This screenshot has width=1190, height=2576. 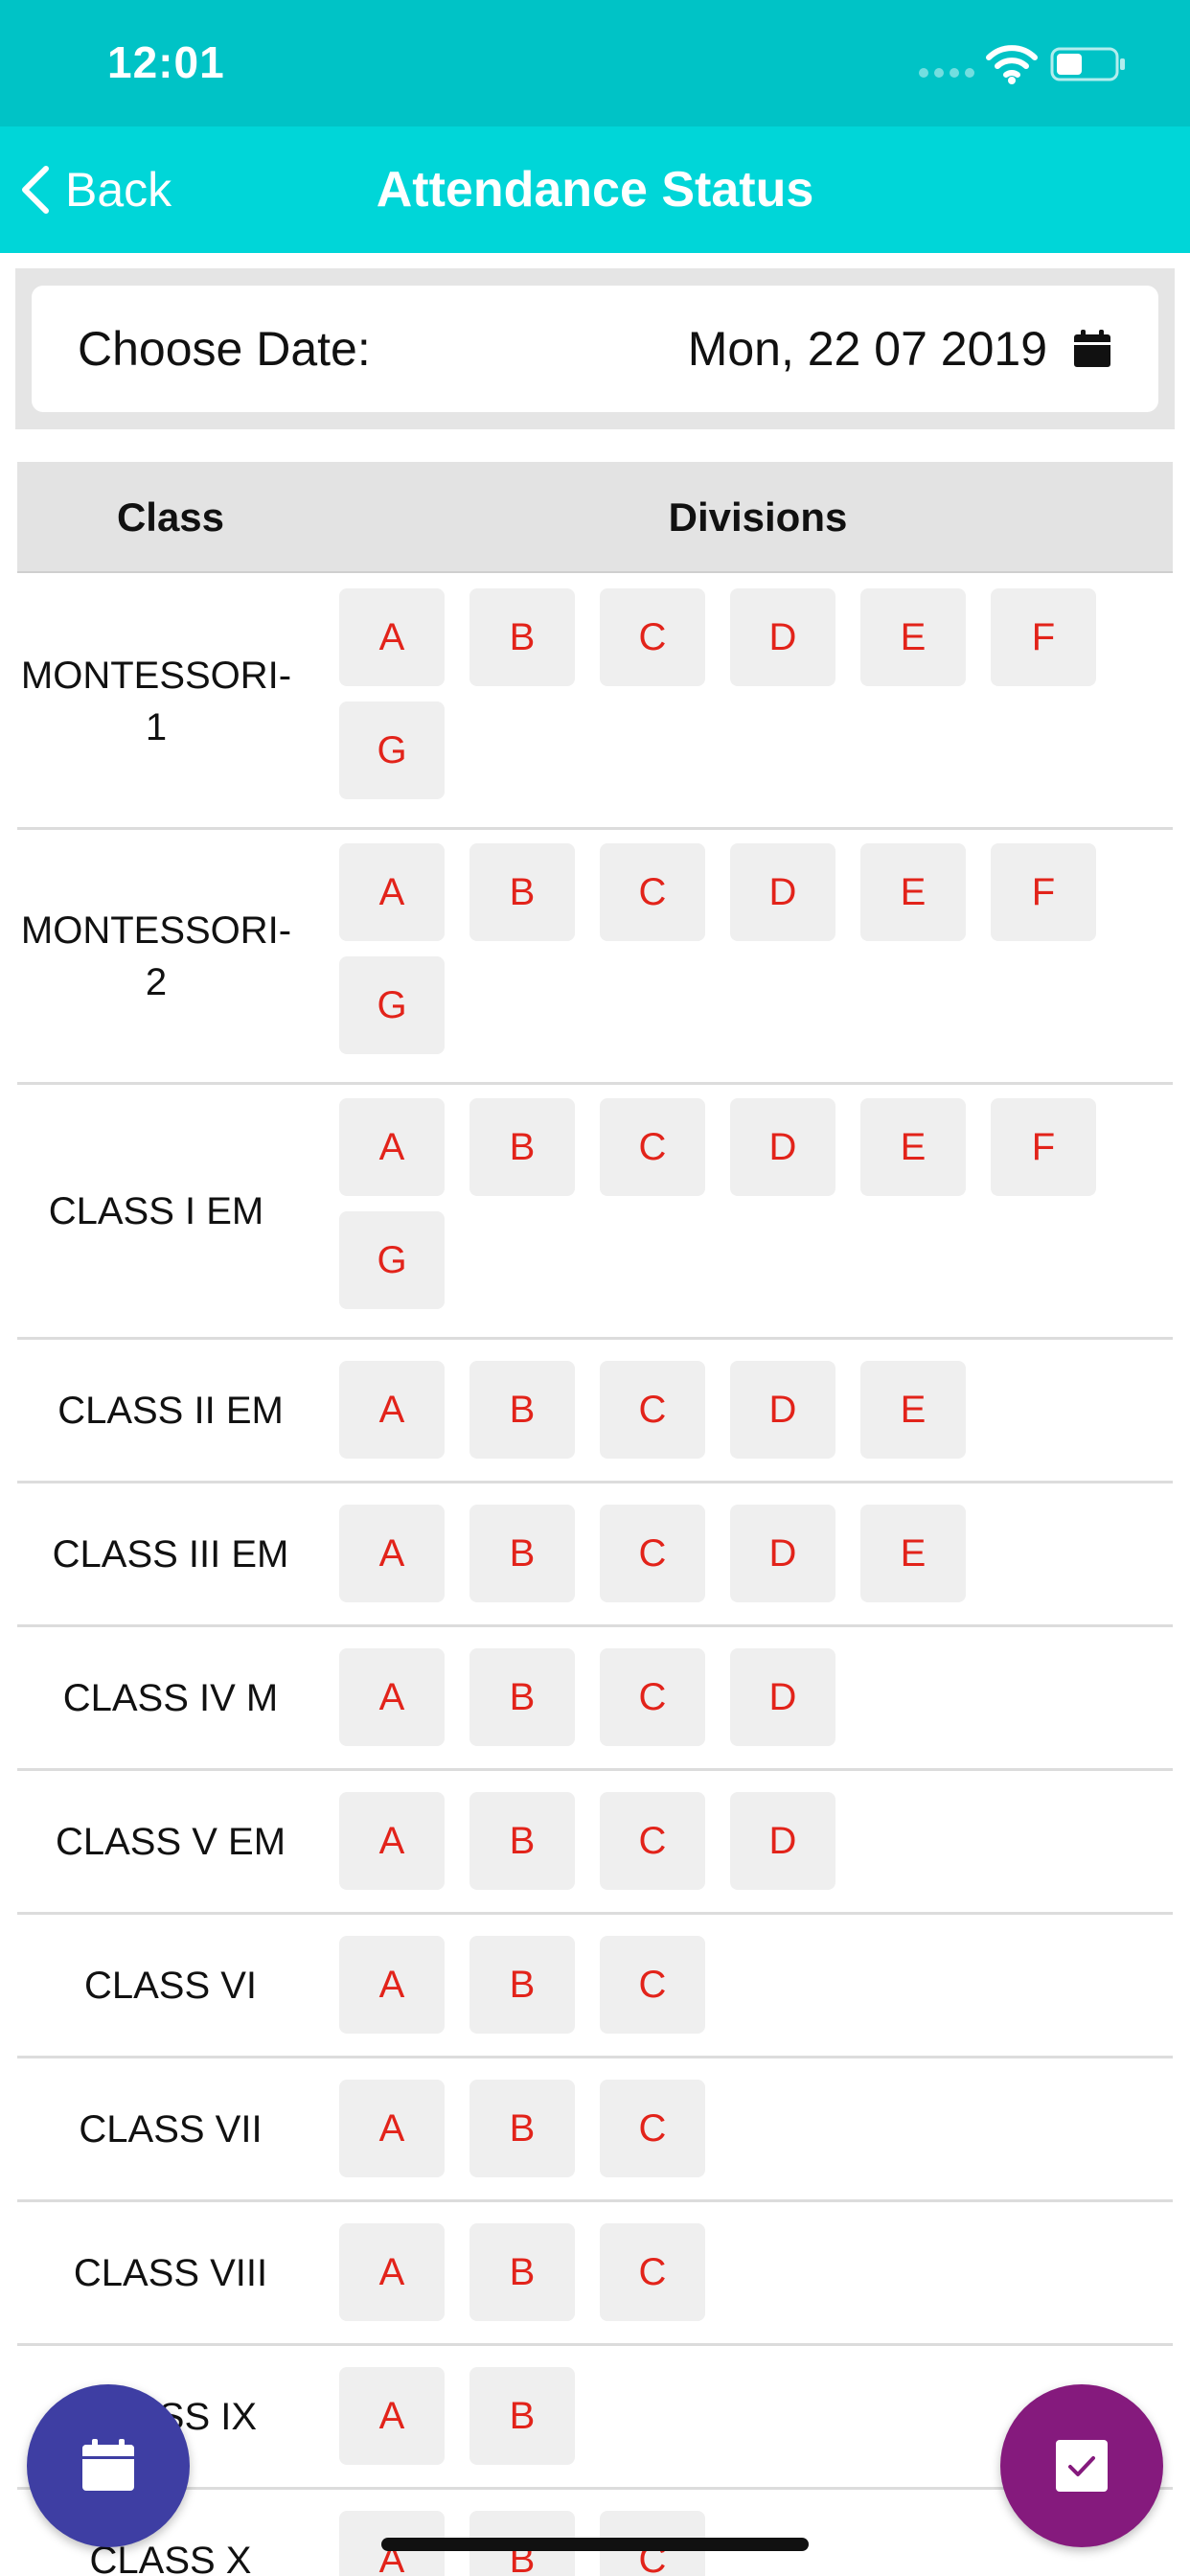 What do you see at coordinates (171, 517) in the screenshot?
I see `column-header-class: Class` at bounding box center [171, 517].